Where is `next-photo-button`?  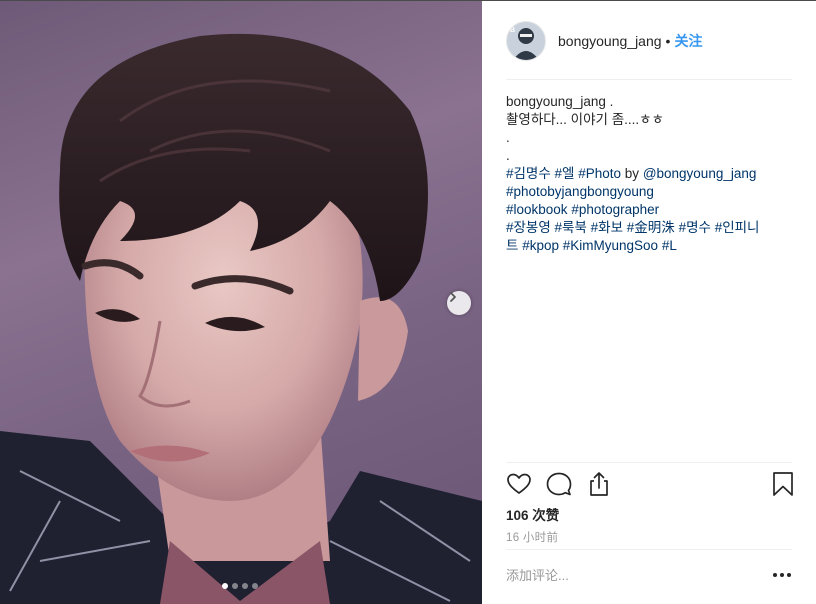 next-photo-button is located at coordinates (459, 303).